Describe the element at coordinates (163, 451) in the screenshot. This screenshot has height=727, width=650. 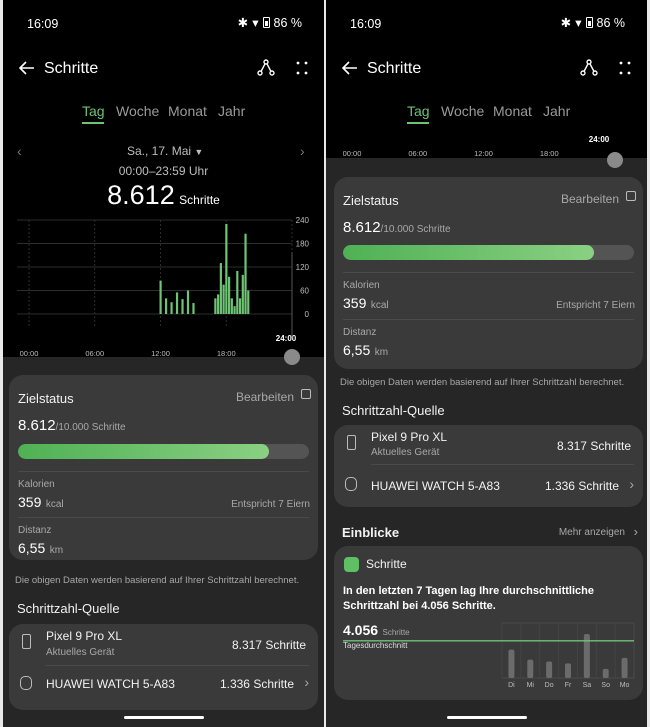
I see `goal-progress-bar` at that location.